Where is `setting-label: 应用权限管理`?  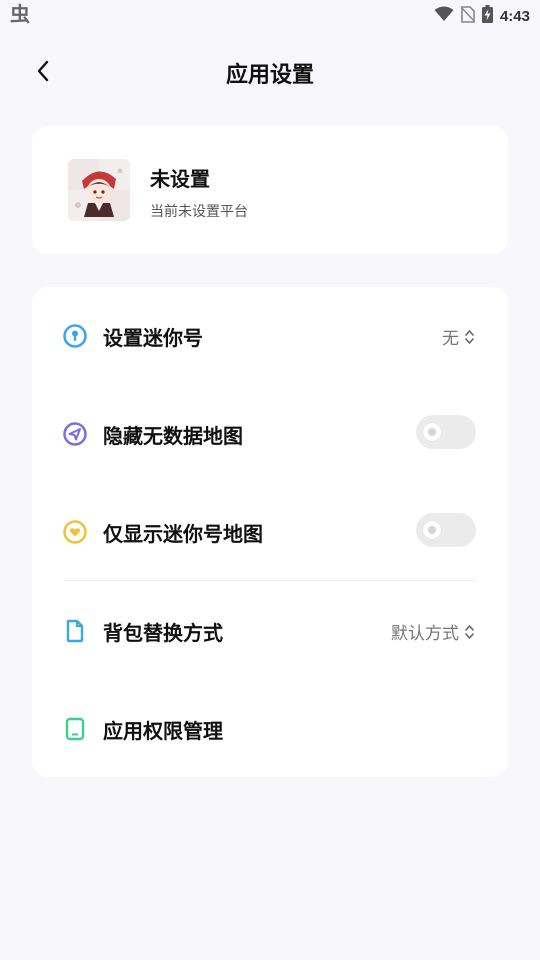
setting-label: 应用权限管理 is located at coordinates (163, 731).